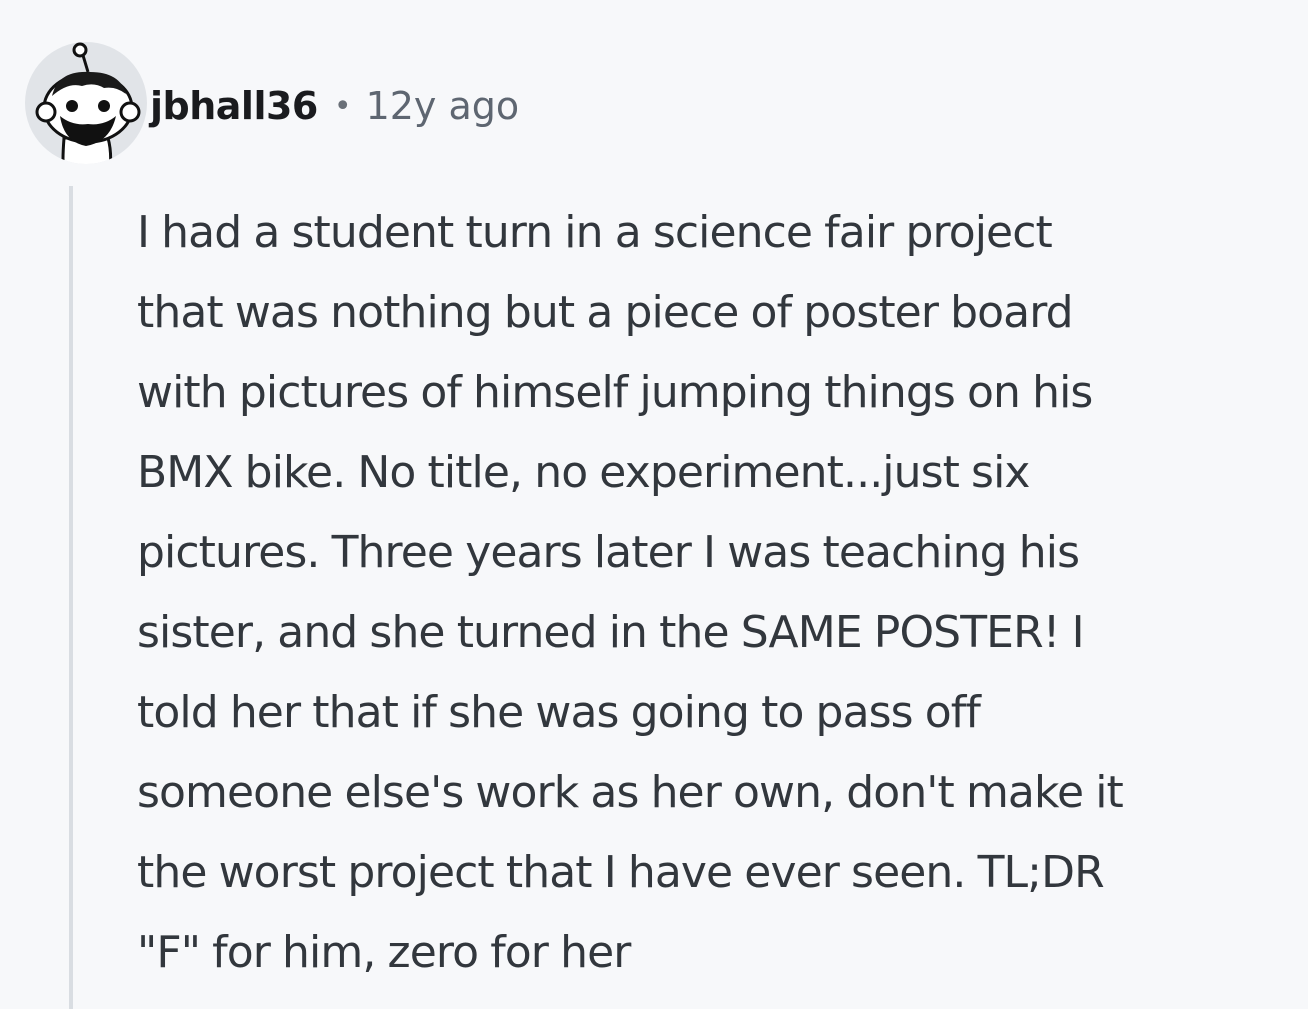 Image resolution: width=1308 pixels, height=1009 pixels. Describe the element at coordinates (384, 952) in the screenshot. I see `comment-line: "F" for him, zero for her` at that location.